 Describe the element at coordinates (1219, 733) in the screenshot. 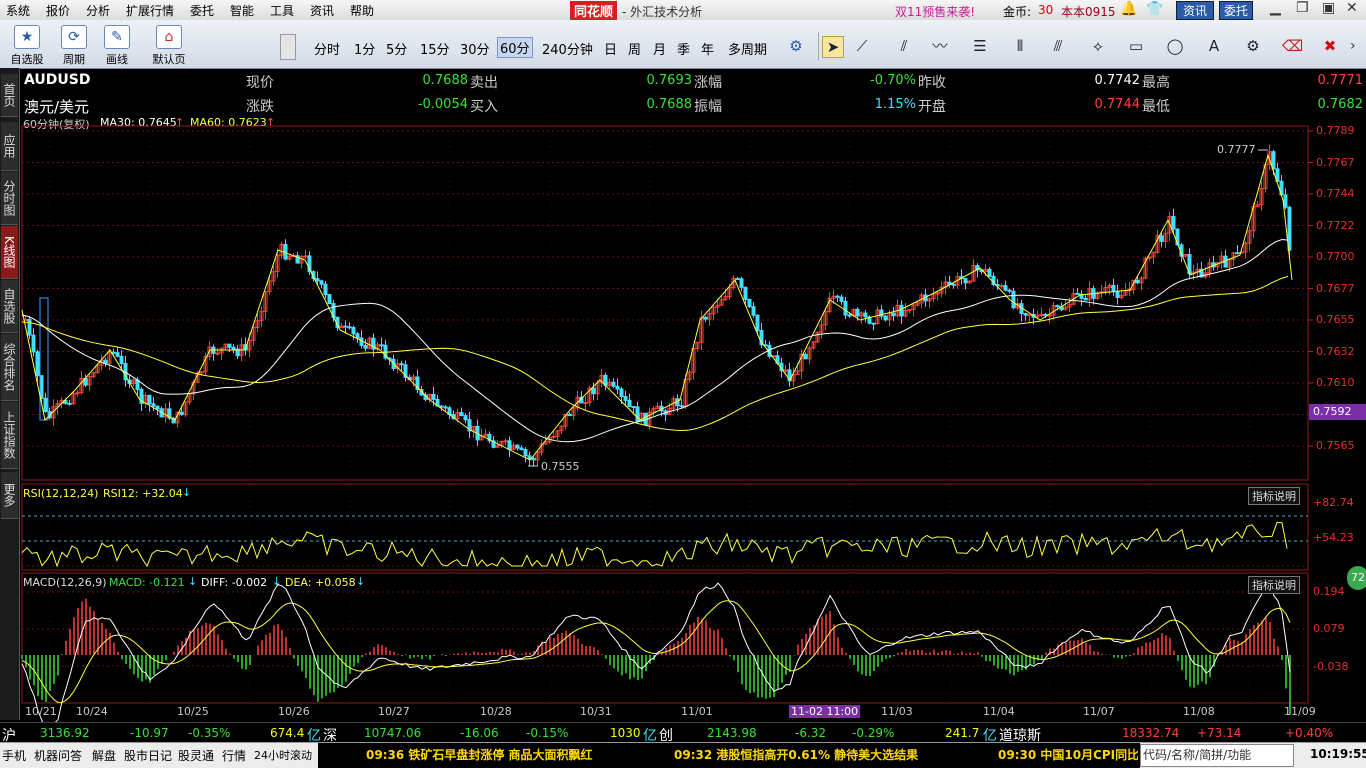

I see `dj-change: +73.14` at that location.